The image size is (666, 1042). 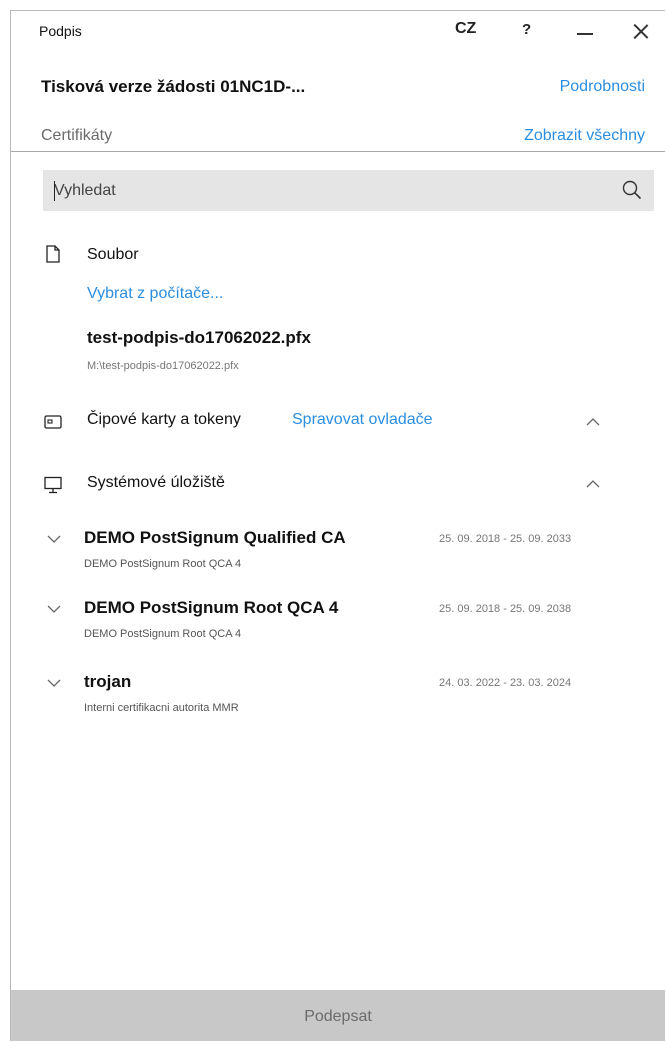 What do you see at coordinates (163, 366) in the screenshot?
I see `selected-file-path: M:\test-podpis-do17062022.pfx` at bounding box center [163, 366].